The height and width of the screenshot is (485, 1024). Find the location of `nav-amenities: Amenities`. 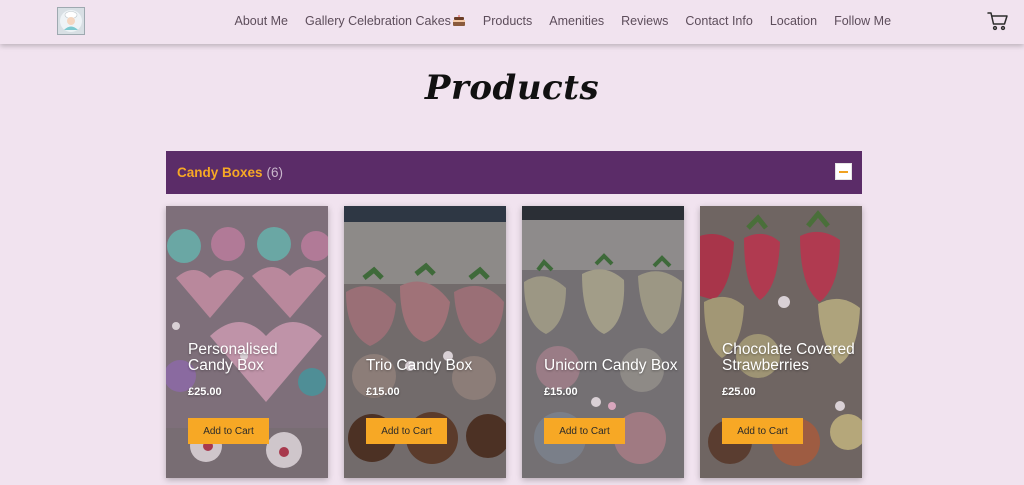

nav-amenities: Amenities is located at coordinates (576, 21).